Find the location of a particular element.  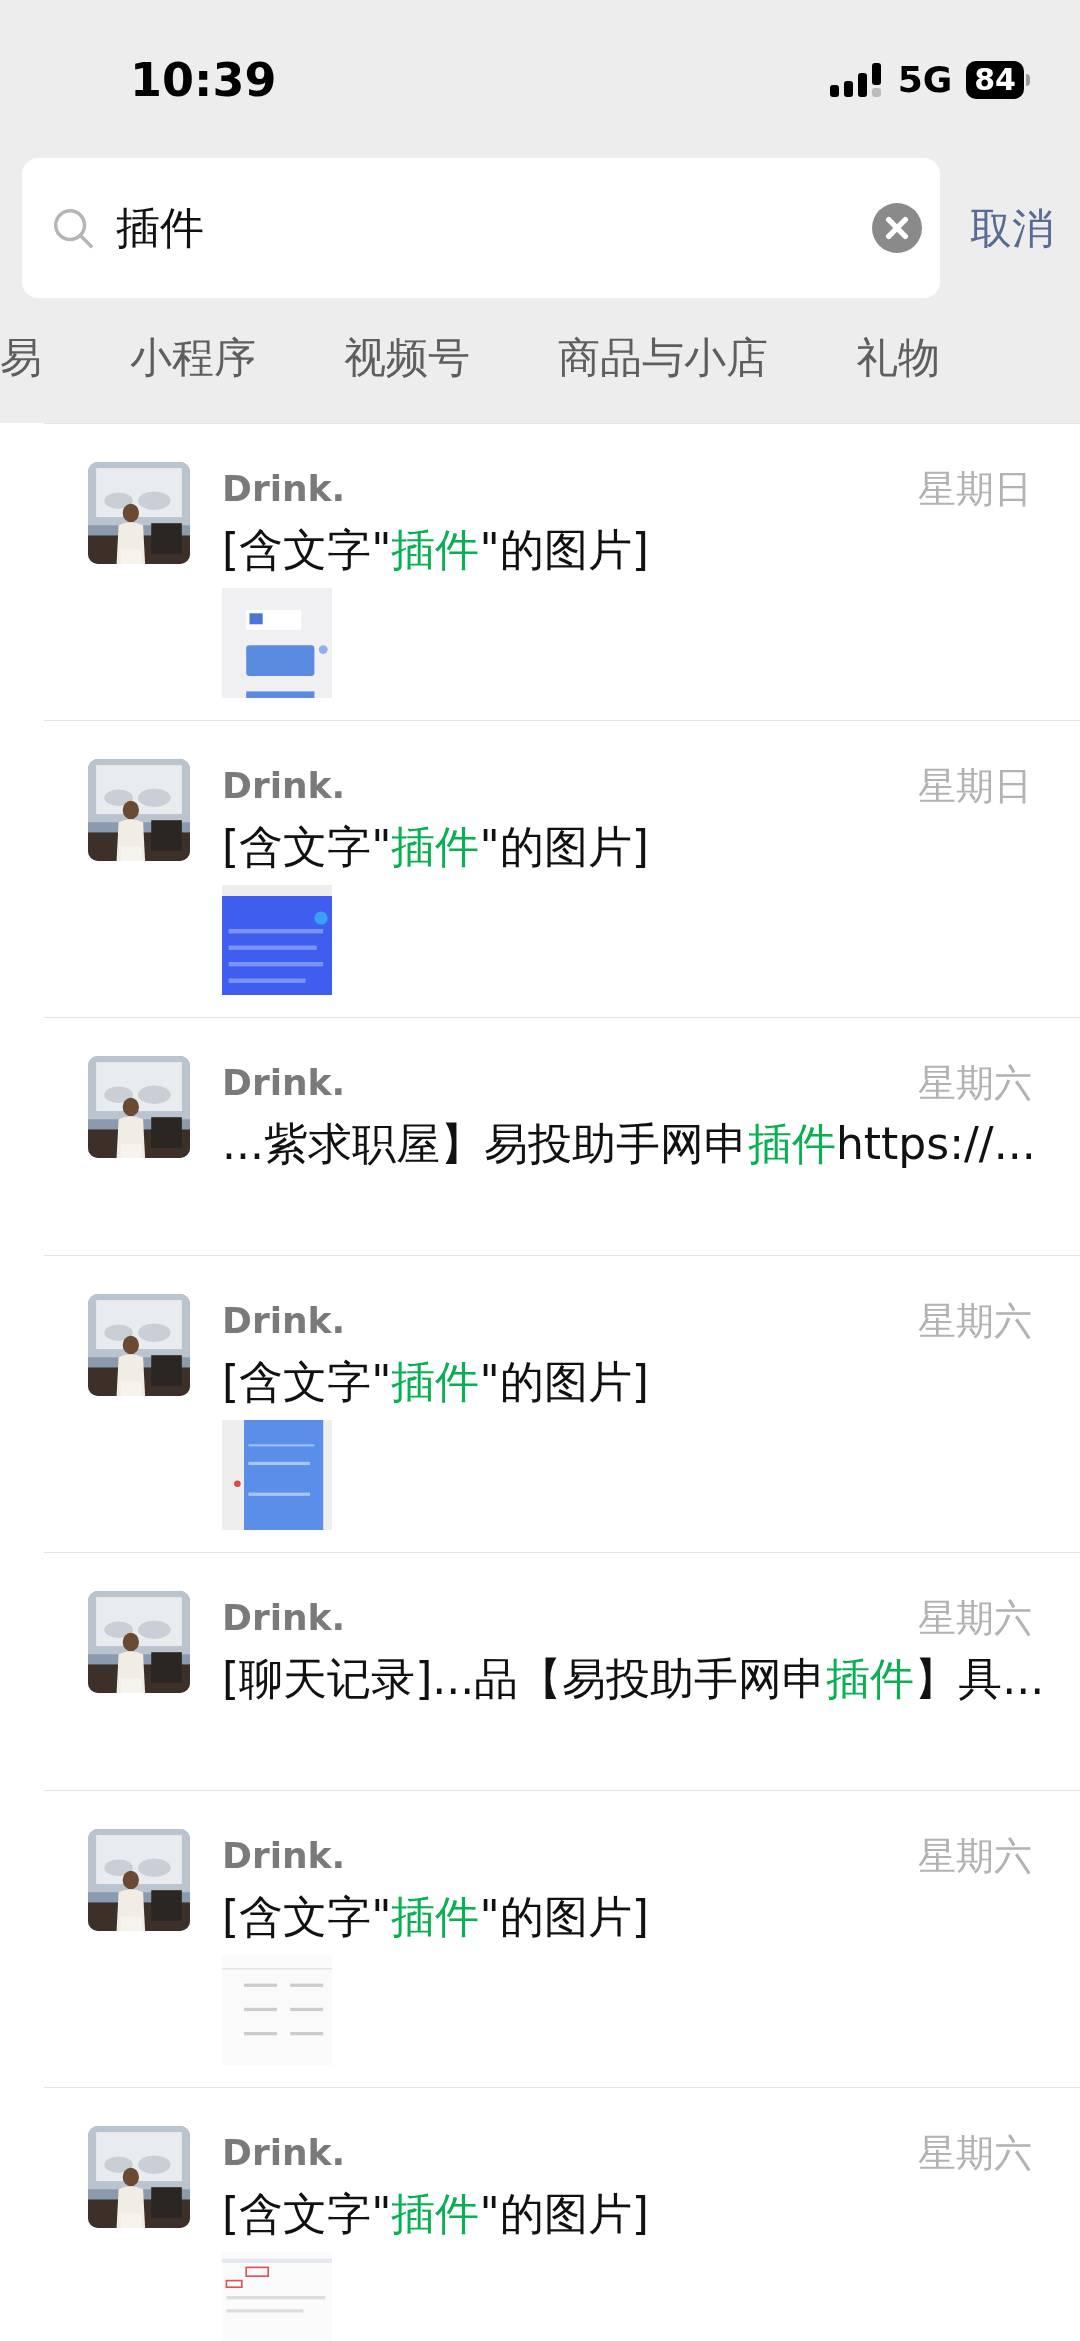

network-label: 5G is located at coordinates (925, 80).